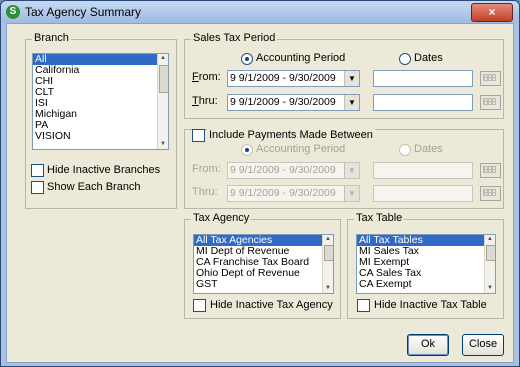  I want to click on payments-from-label: From:, so click(206, 169).